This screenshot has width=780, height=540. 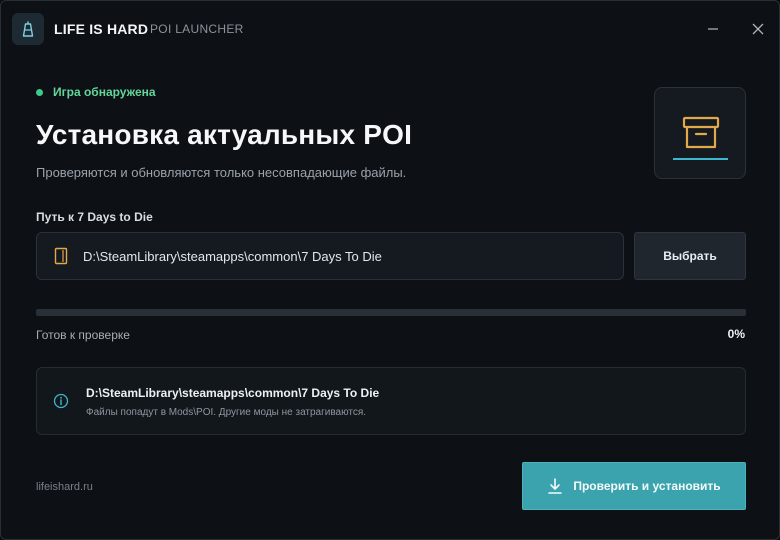 I want to click on progress-status: Готов к проверке, so click(x=83, y=335).